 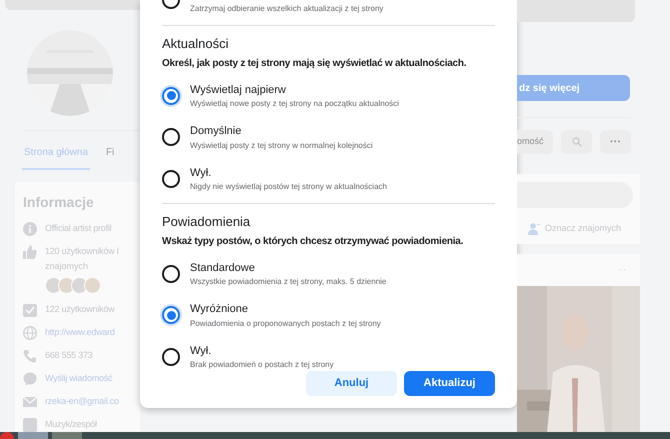 What do you see at coordinates (30, 402) in the screenshot?
I see `envelope-icon` at bounding box center [30, 402].